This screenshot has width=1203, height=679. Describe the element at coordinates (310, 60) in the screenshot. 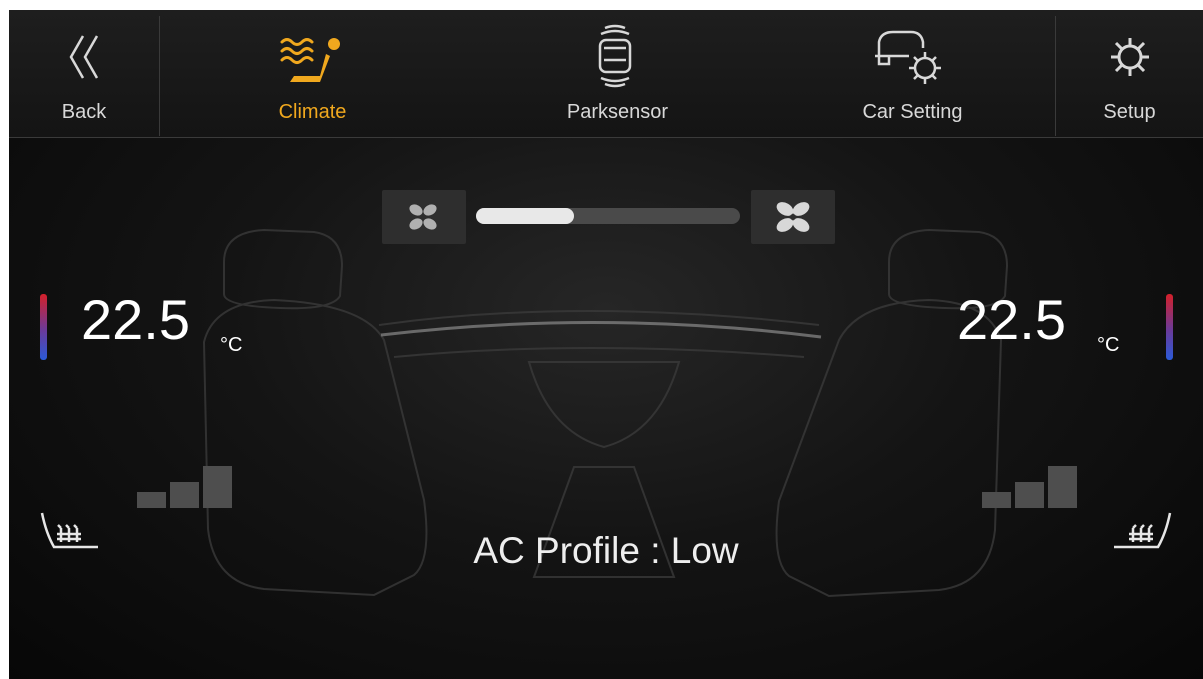

I see `climate-icon` at that location.